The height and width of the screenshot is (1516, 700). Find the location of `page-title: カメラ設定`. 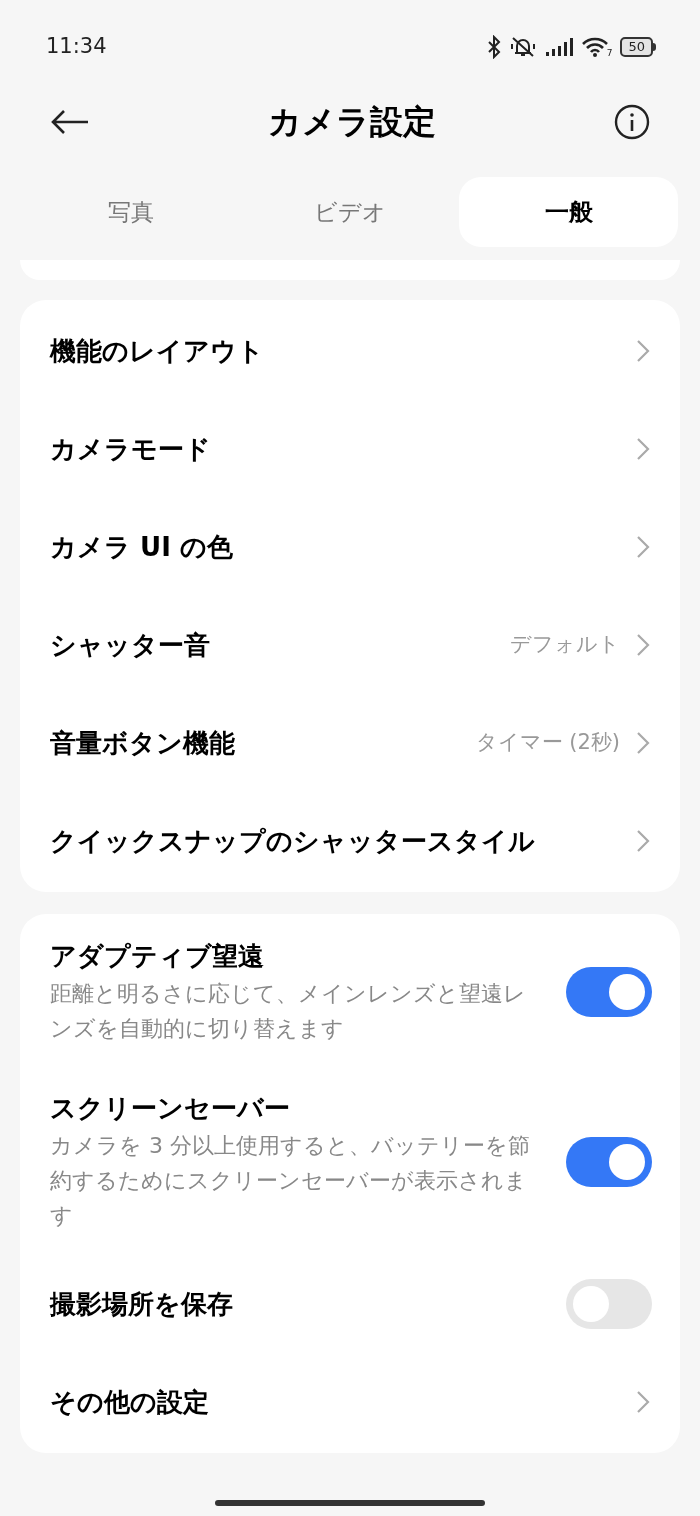

page-title: カメラ設定 is located at coordinates (352, 122).